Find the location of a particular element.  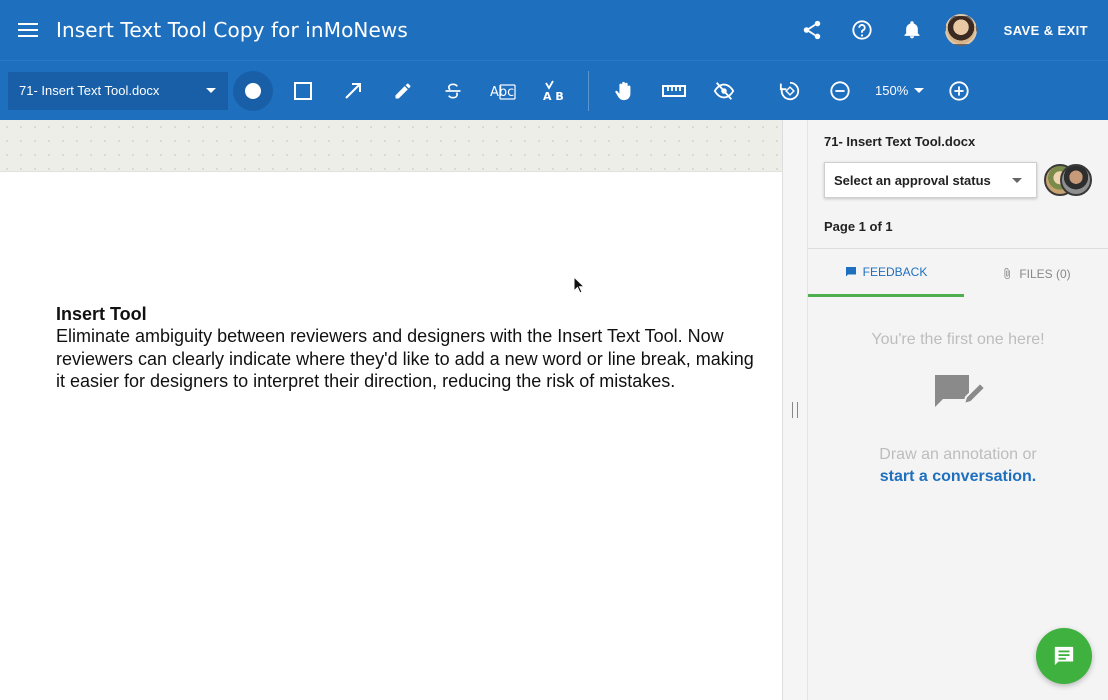

strikethrough-icon is located at coordinates (453, 90).